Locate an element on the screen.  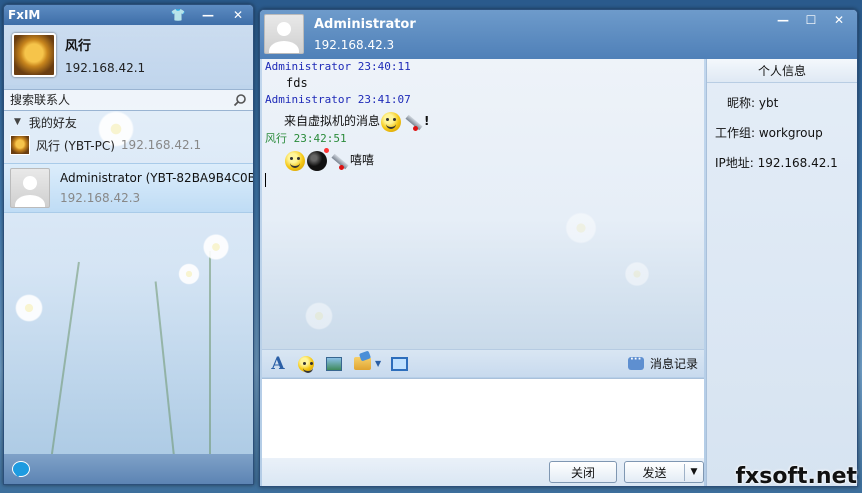
message-history-button: 消息记录 is located at coordinates (665, 363).